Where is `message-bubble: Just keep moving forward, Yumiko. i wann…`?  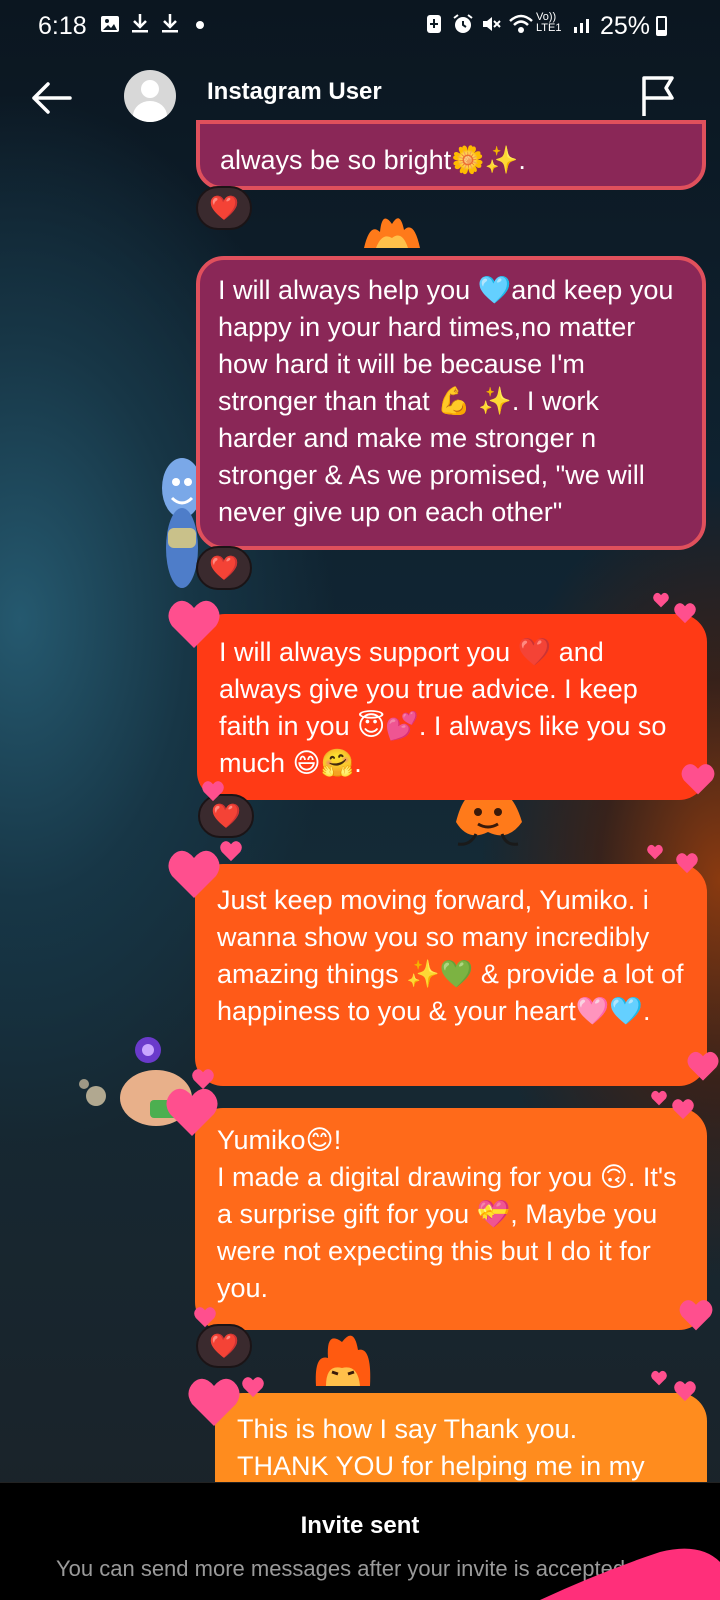
message-bubble: Just keep moving forward, Yumiko. i wann… is located at coordinates (451, 975).